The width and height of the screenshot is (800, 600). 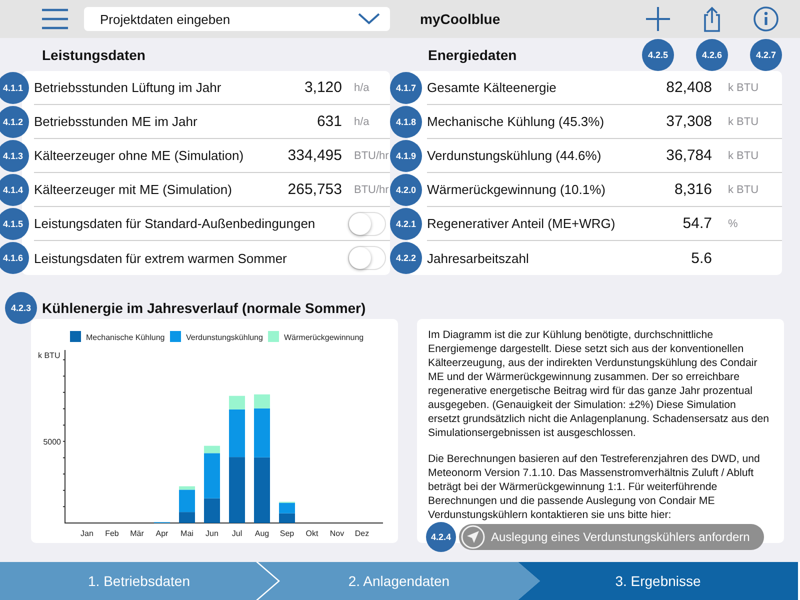 I want to click on row-value: 54.7, so click(x=697, y=223).